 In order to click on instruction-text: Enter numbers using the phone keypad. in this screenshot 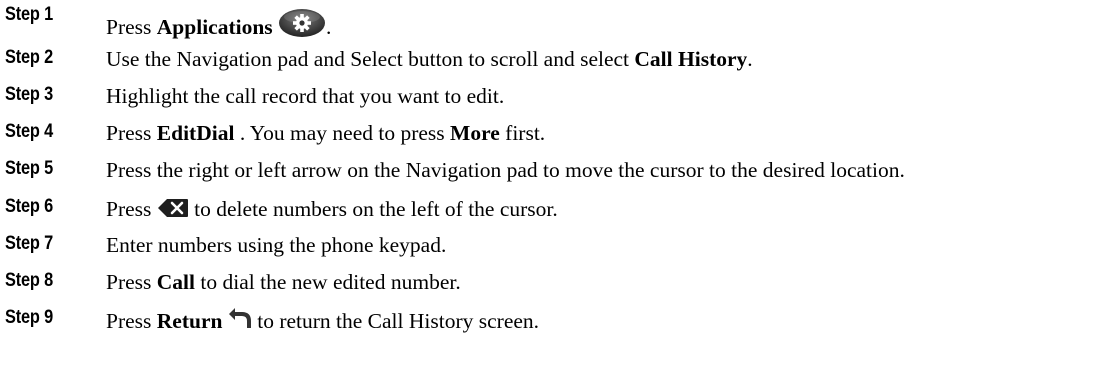, I will do `click(276, 245)`.